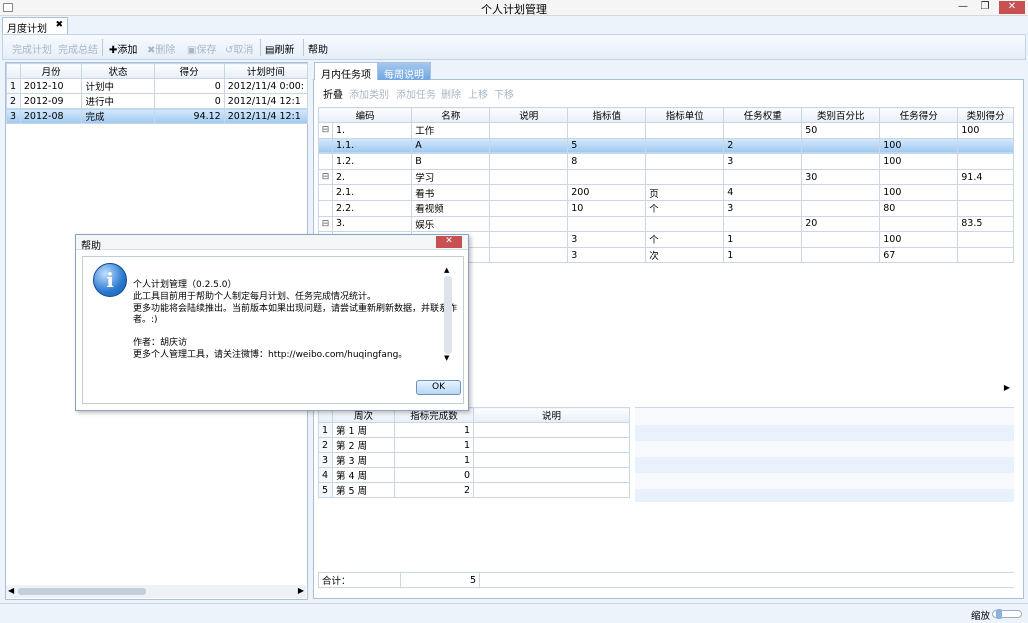 Image resolution: width=1028 pixels, height=623 pixels. What do you see at coordinates (666, 224) in the screenshot?
I see `table-row: ⊟ 3. 娱乐 20 83.5` at bounding box center [666, 224].